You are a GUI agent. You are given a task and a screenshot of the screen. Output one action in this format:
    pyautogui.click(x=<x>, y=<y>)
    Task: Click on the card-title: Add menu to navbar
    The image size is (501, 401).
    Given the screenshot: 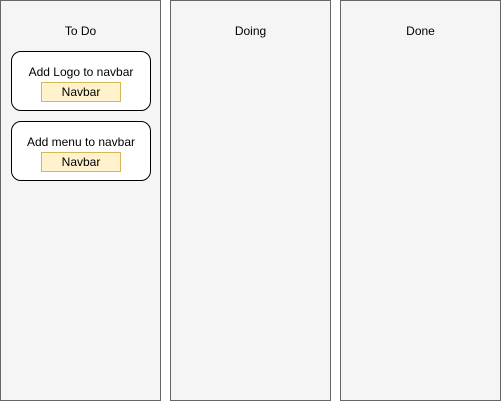 What is the action you would take?
    pyautogui.click(x=81, y=142)
    